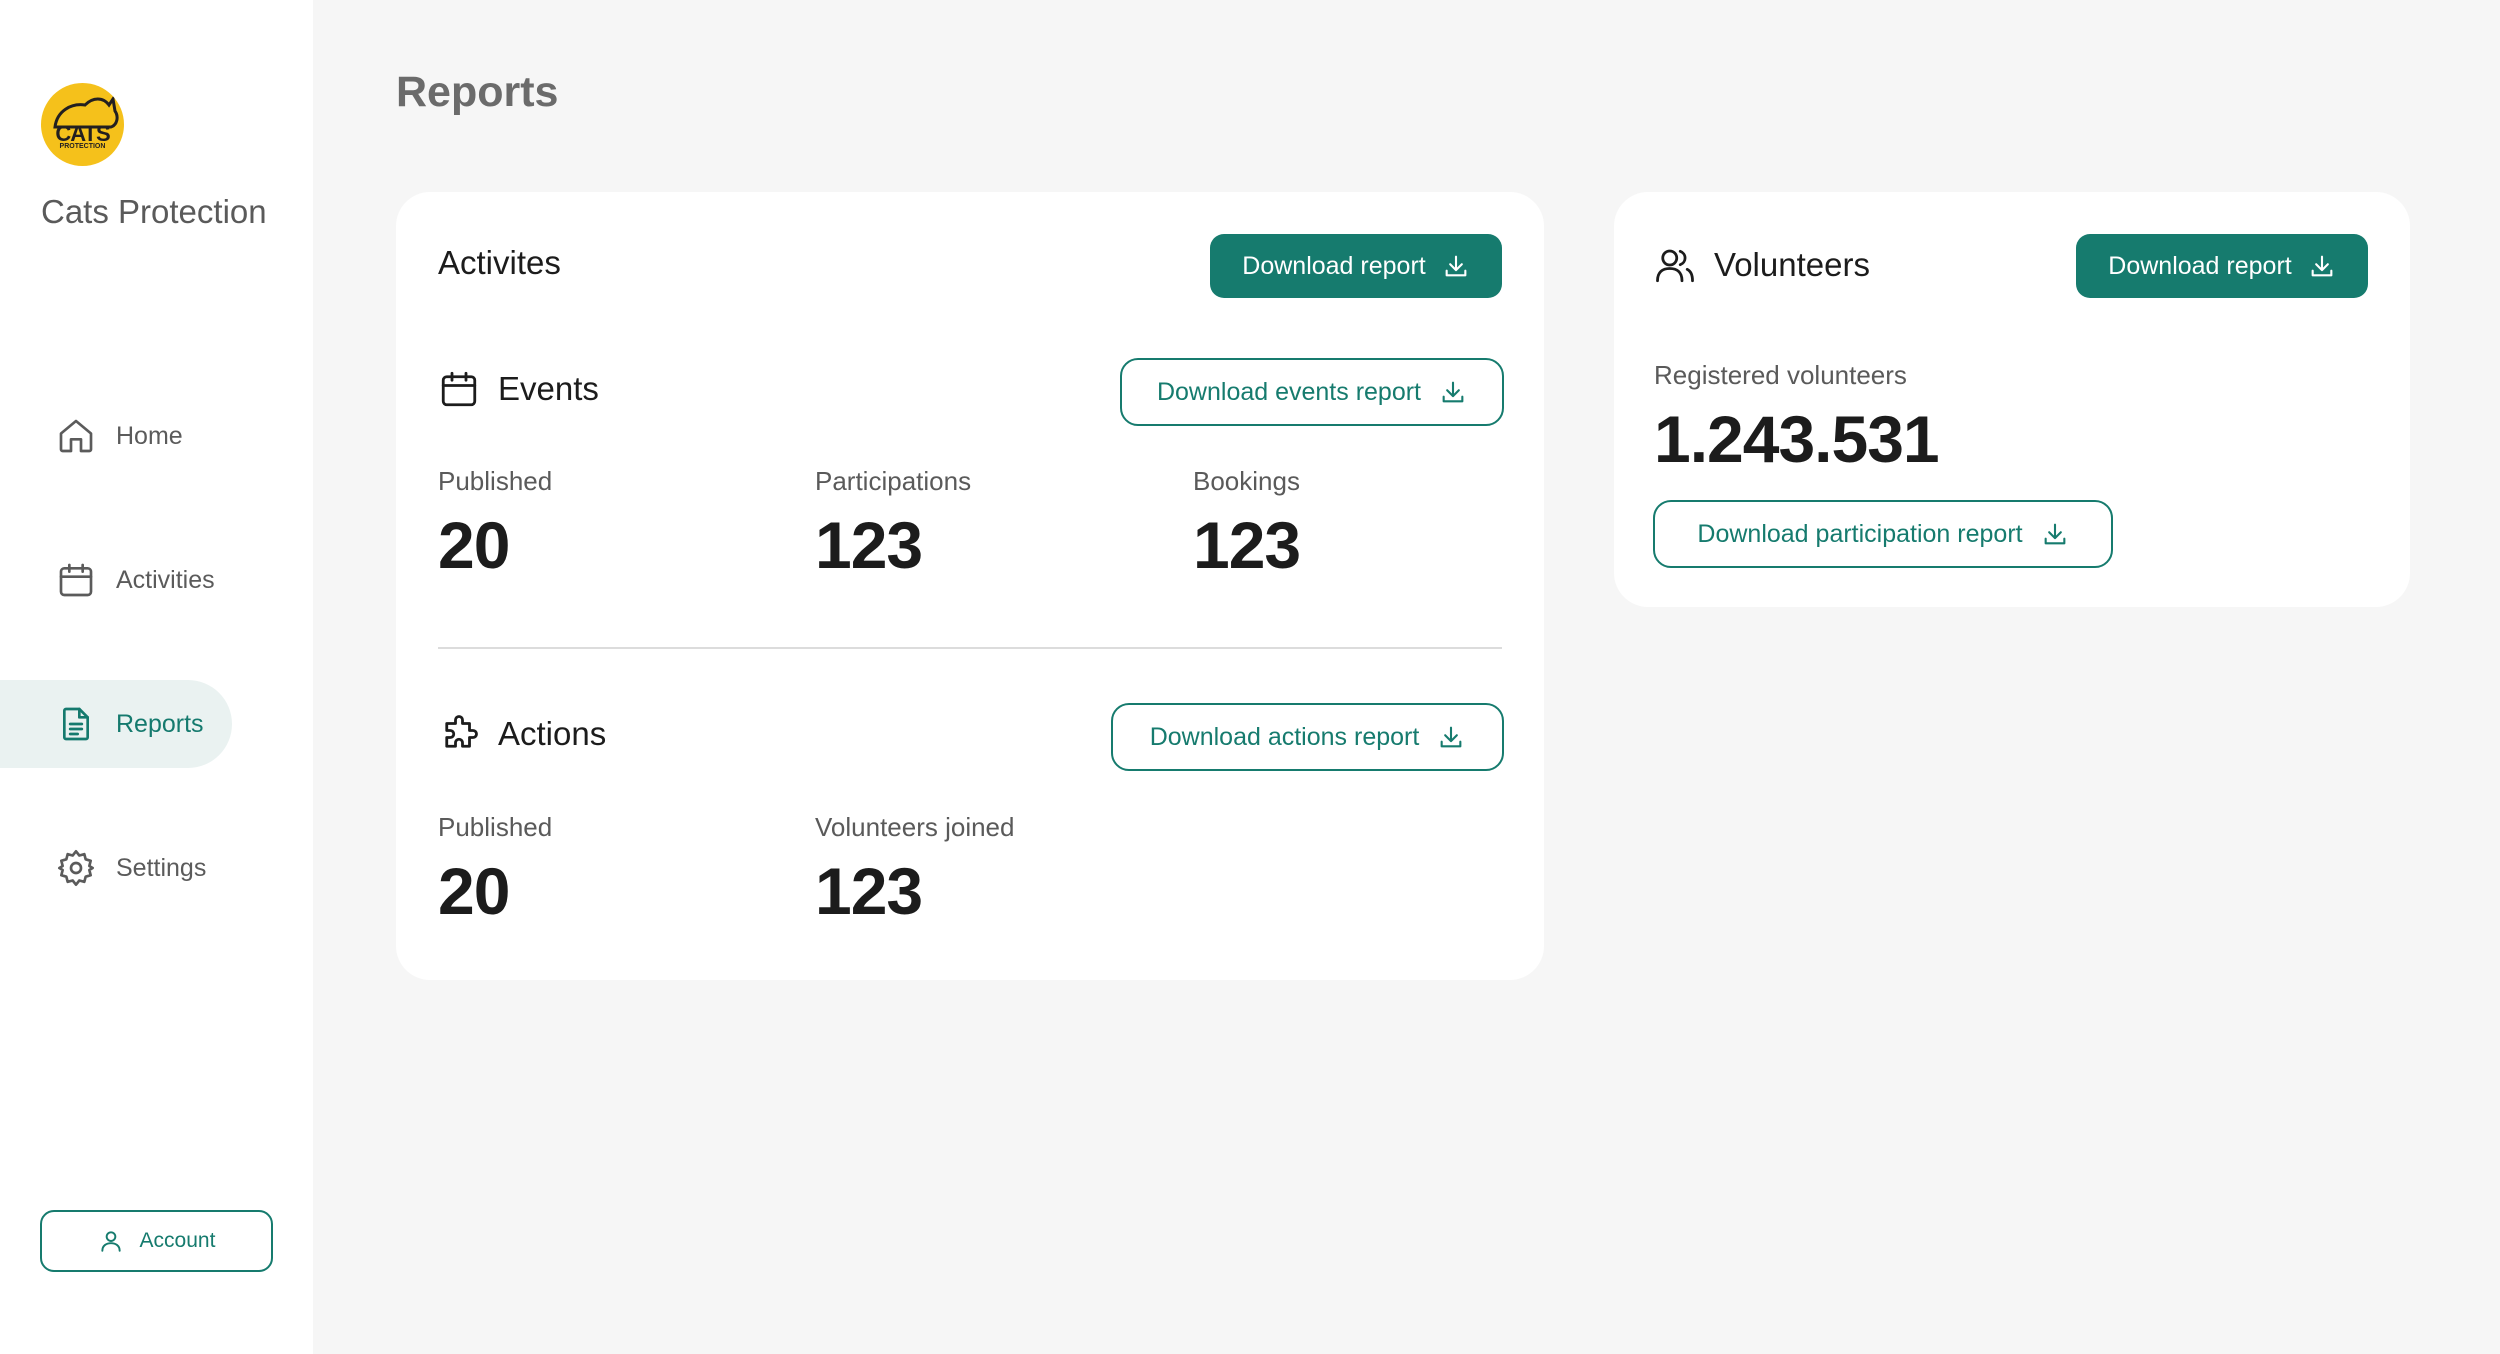 The image size is (2500, 1354). What do you see at coordinates (1797, 439) in the screenshot?
I see `stat-value: 1.243.531` at bounding box center [1797, 439].